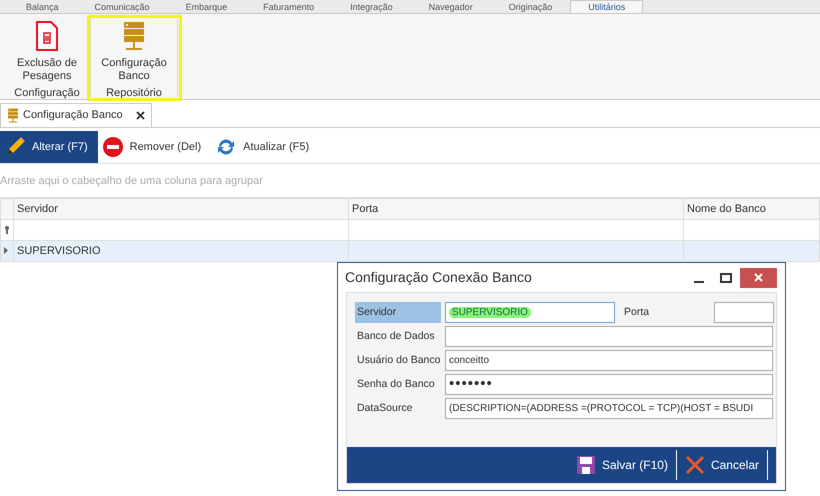 The height and width of the screenshot is (496, 820). I want to click on table-cell: SUPERVISORIO, so click(59, 250).